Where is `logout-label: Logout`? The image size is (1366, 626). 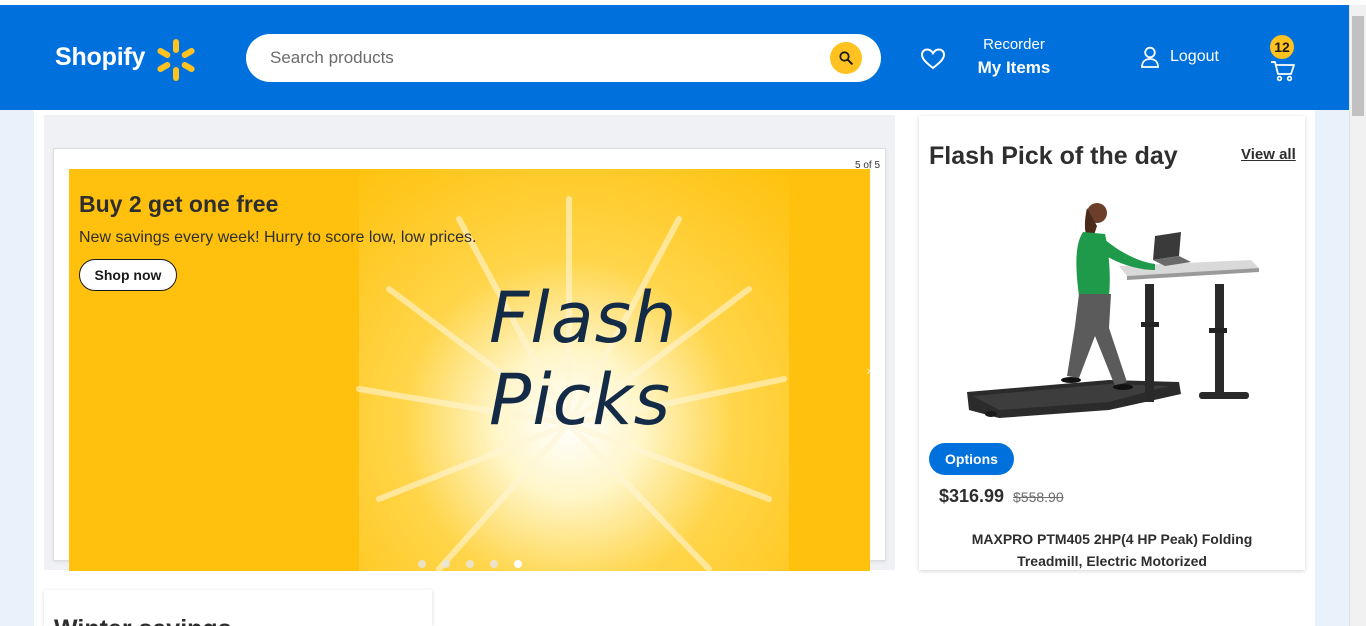
logout-label: Logout is located at coordinates (1194, 56).